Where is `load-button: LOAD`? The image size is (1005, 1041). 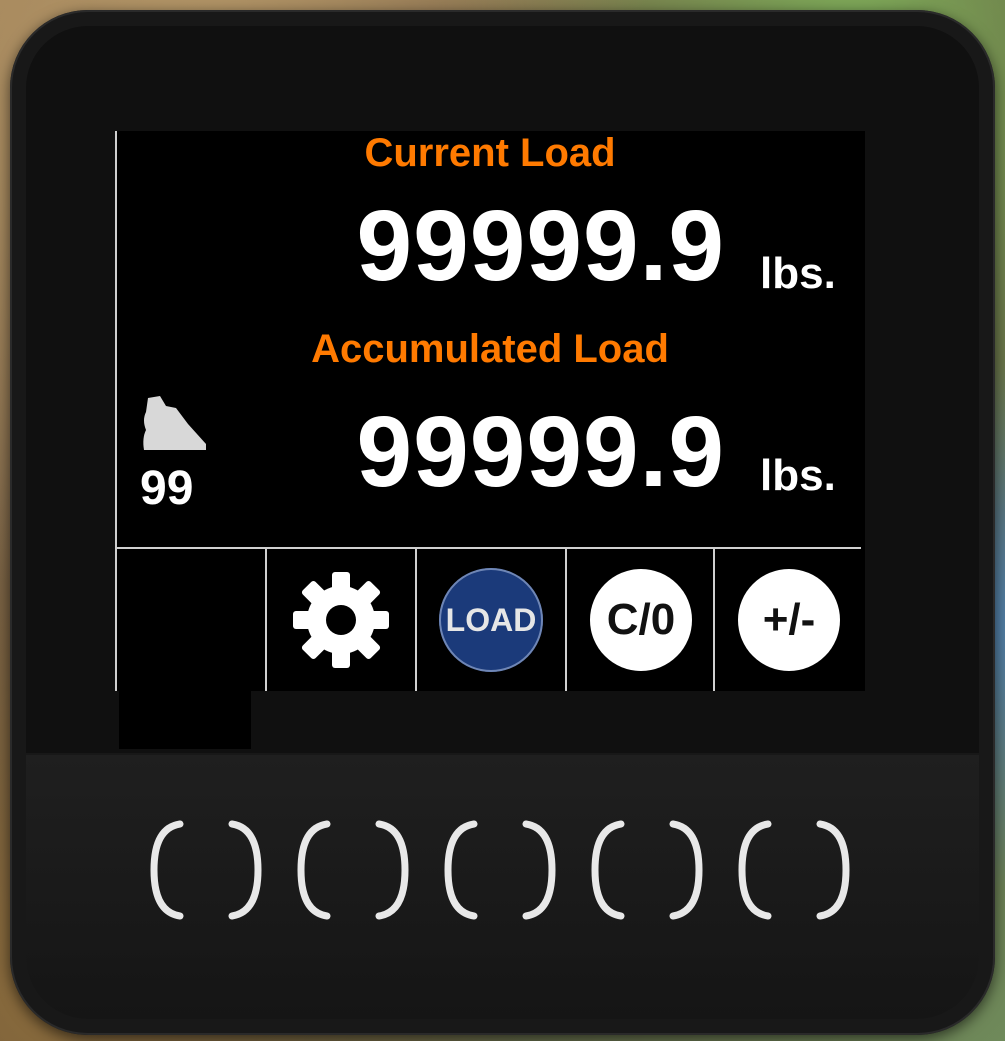
load-button: LOAD is located at coordinates (491, 620).